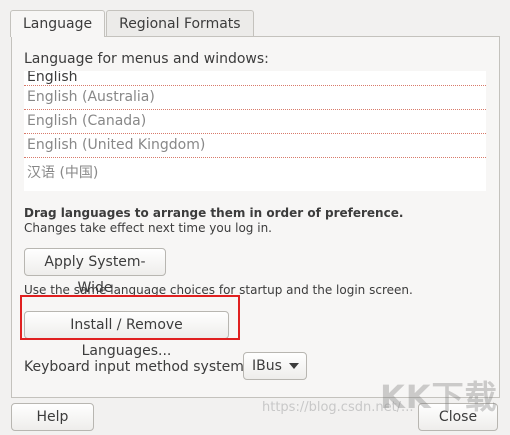  I want to click on watermark-logo: KK下载, so click(439, 397).